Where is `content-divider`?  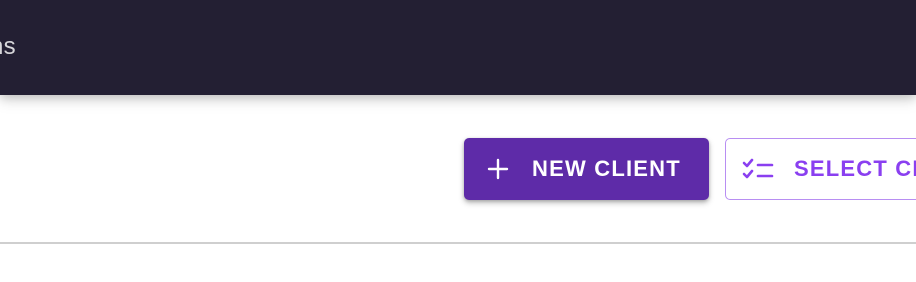
content-divider is located at coordinates (458, 243).